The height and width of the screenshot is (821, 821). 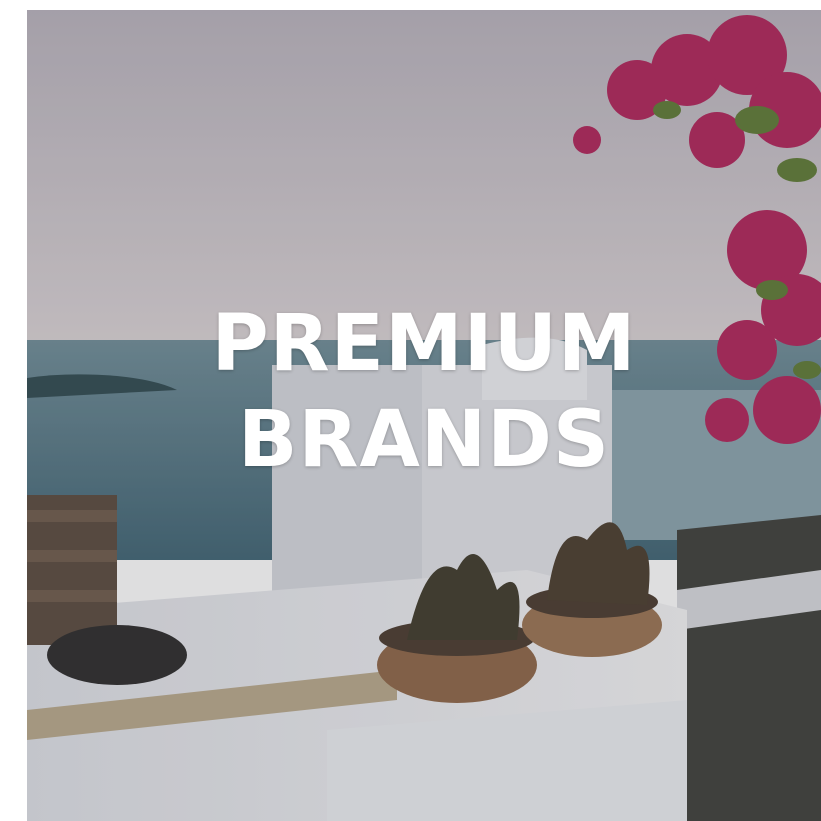 I want to click on headline-line-1: PREMIUM, so click(x=424, y=344).